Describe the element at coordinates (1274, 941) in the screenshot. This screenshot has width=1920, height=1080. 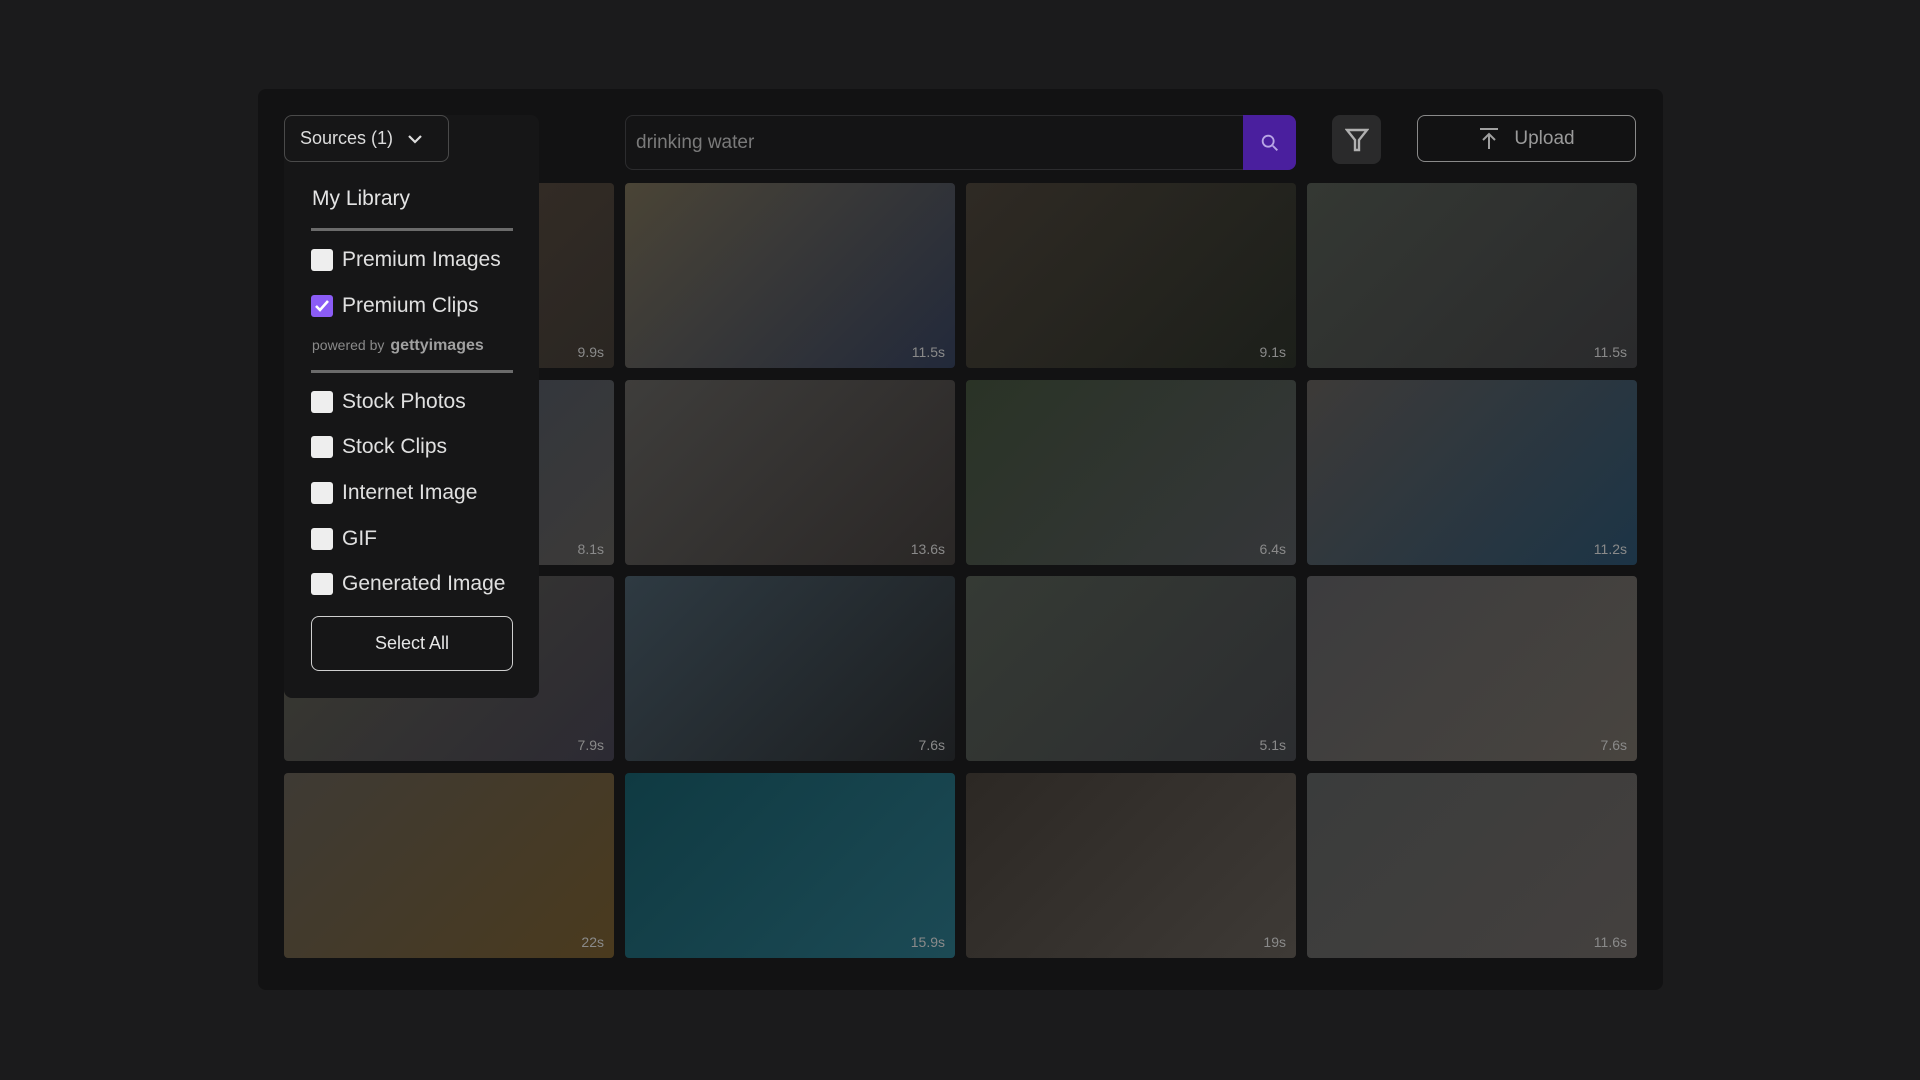
I see `duration-badge: 19s` at that location.